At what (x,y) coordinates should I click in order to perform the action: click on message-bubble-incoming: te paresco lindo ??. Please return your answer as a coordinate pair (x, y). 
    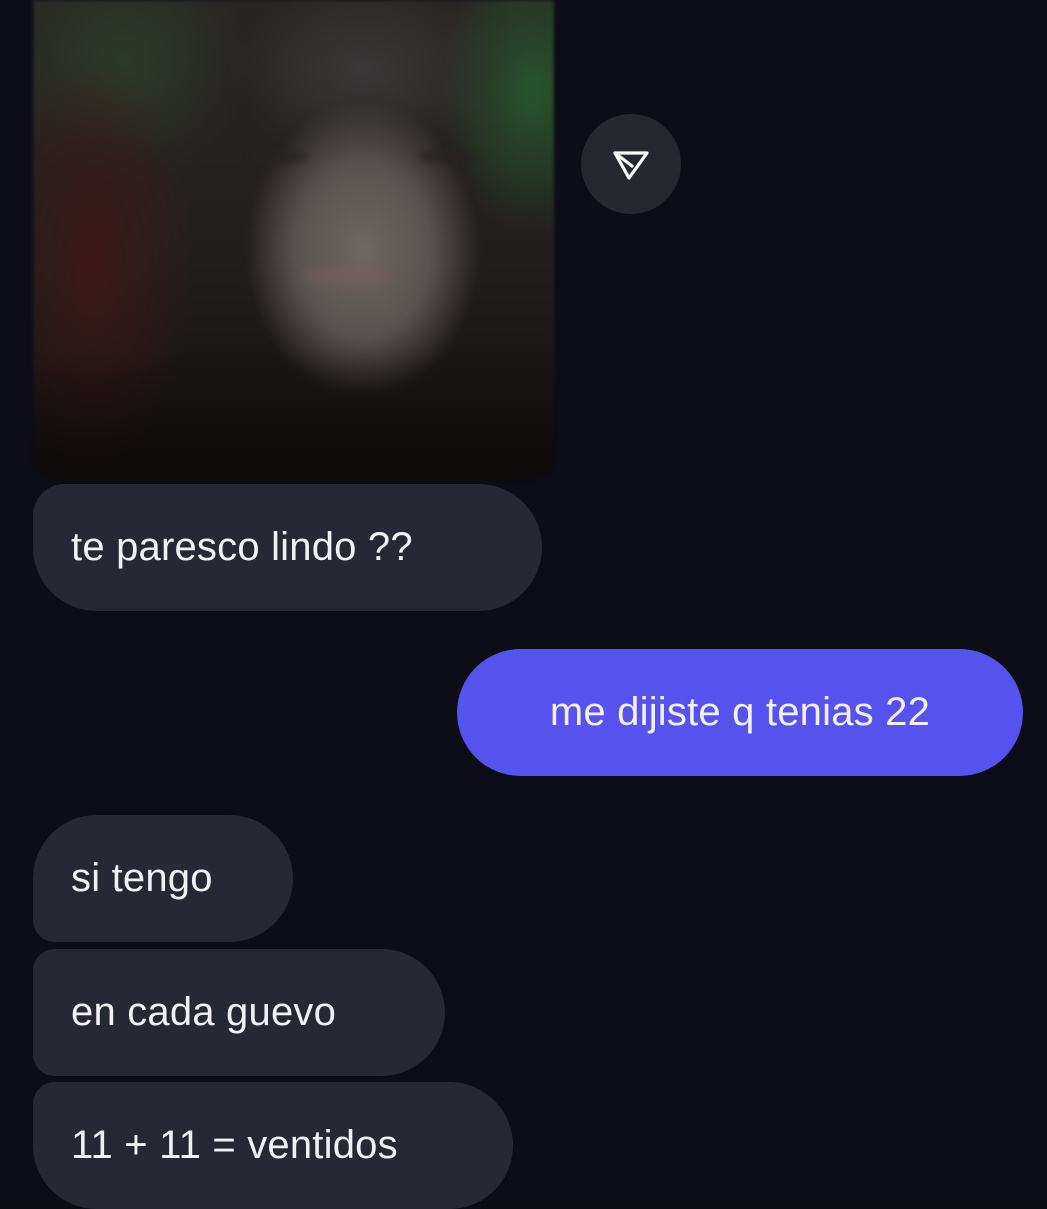
    Looking at the image, I should click on (287, 547).